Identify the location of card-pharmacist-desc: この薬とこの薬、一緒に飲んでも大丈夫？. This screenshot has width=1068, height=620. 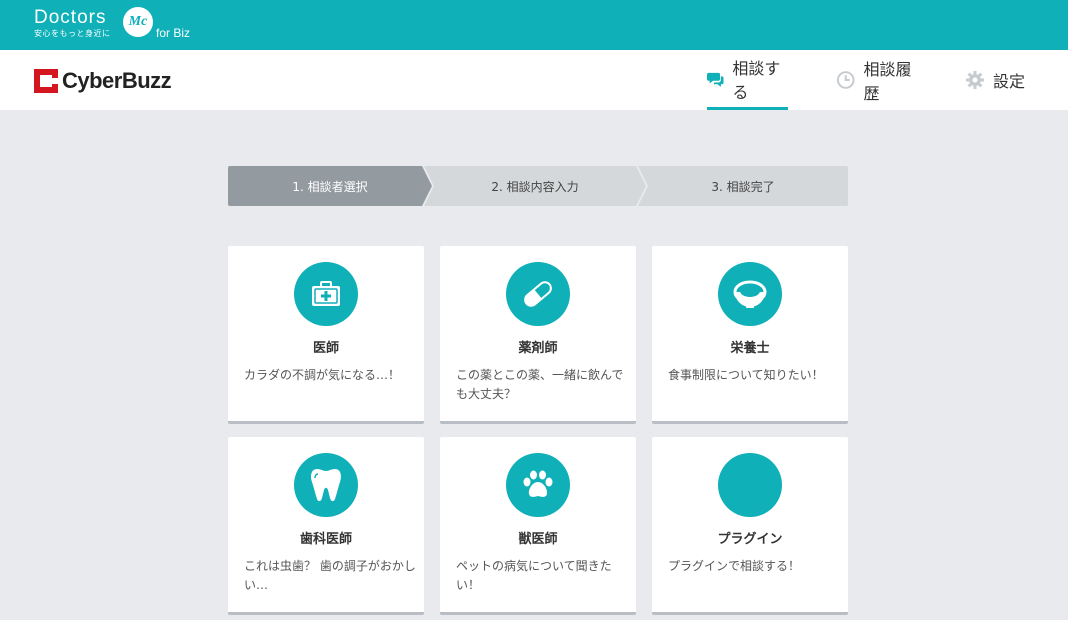
(540, 384).